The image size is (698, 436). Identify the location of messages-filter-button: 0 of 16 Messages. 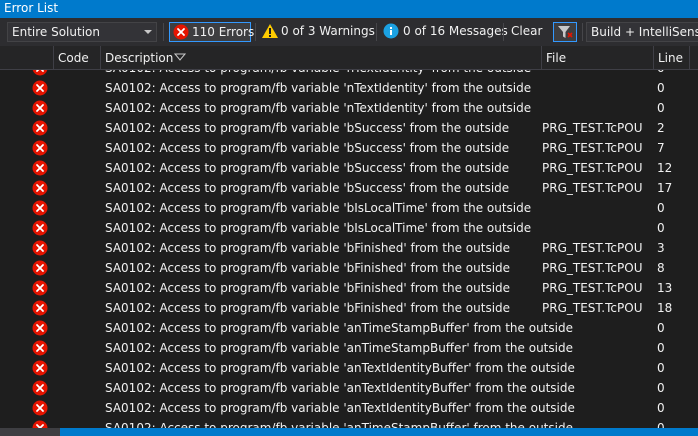
(444, 32).